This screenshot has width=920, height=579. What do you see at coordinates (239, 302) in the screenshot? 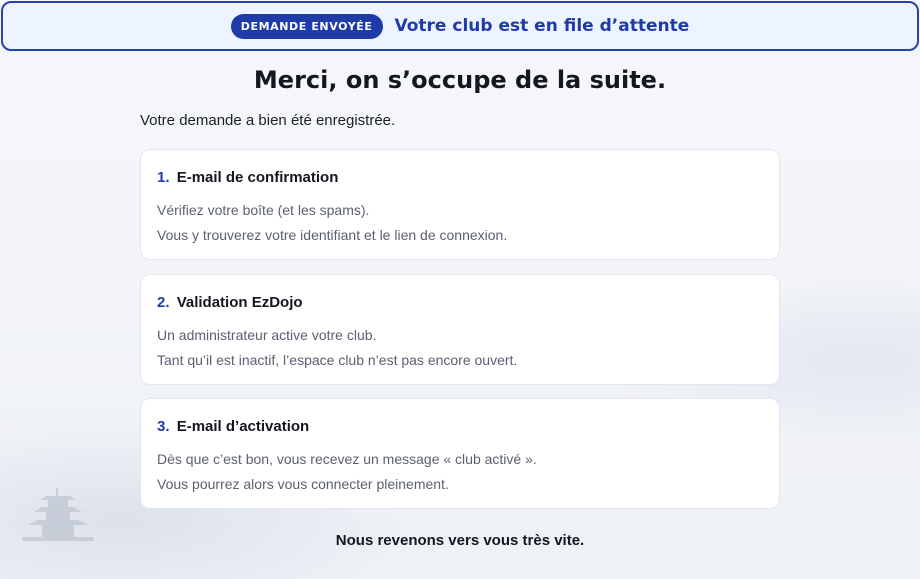
I see `step-title-text: Validation EzDojo` at bounding box center [239, 302].